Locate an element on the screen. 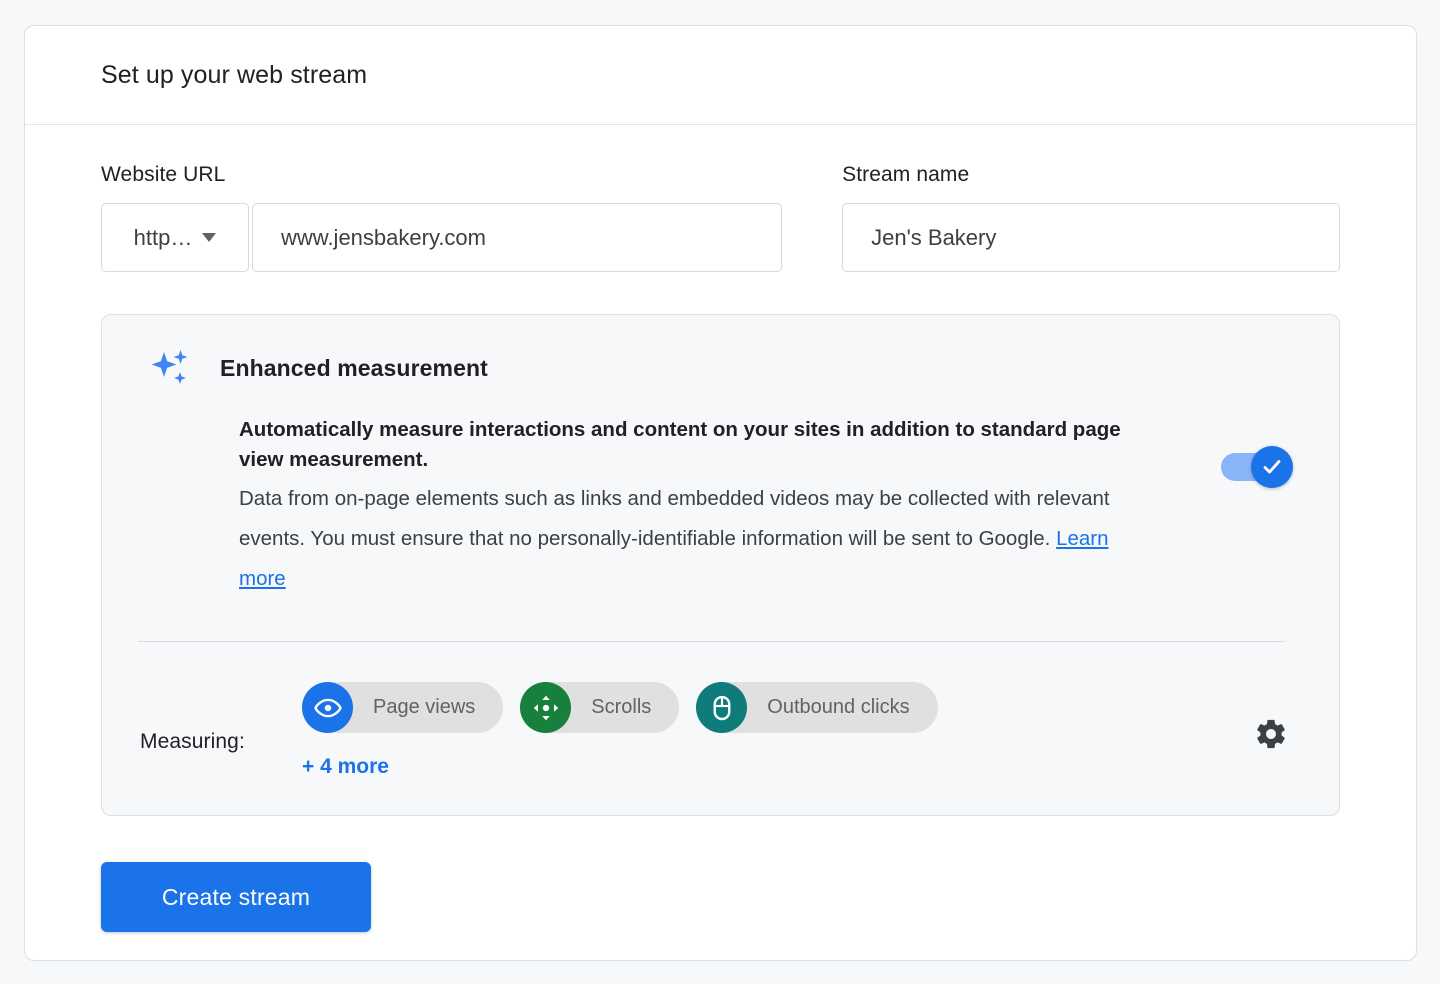 This screenshot has height=984, width=1440. chip-outbound-clicks: Outbound clicks is located at coordinates (817, 707).